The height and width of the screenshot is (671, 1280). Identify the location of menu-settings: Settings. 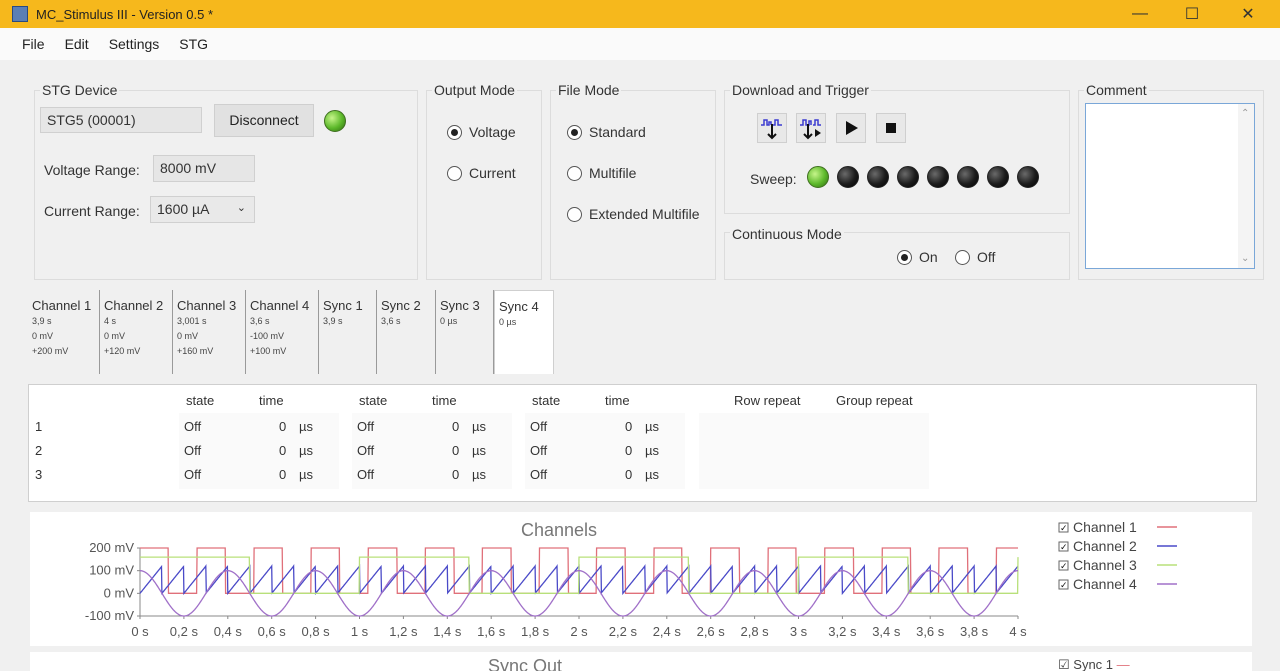
(134, 44).